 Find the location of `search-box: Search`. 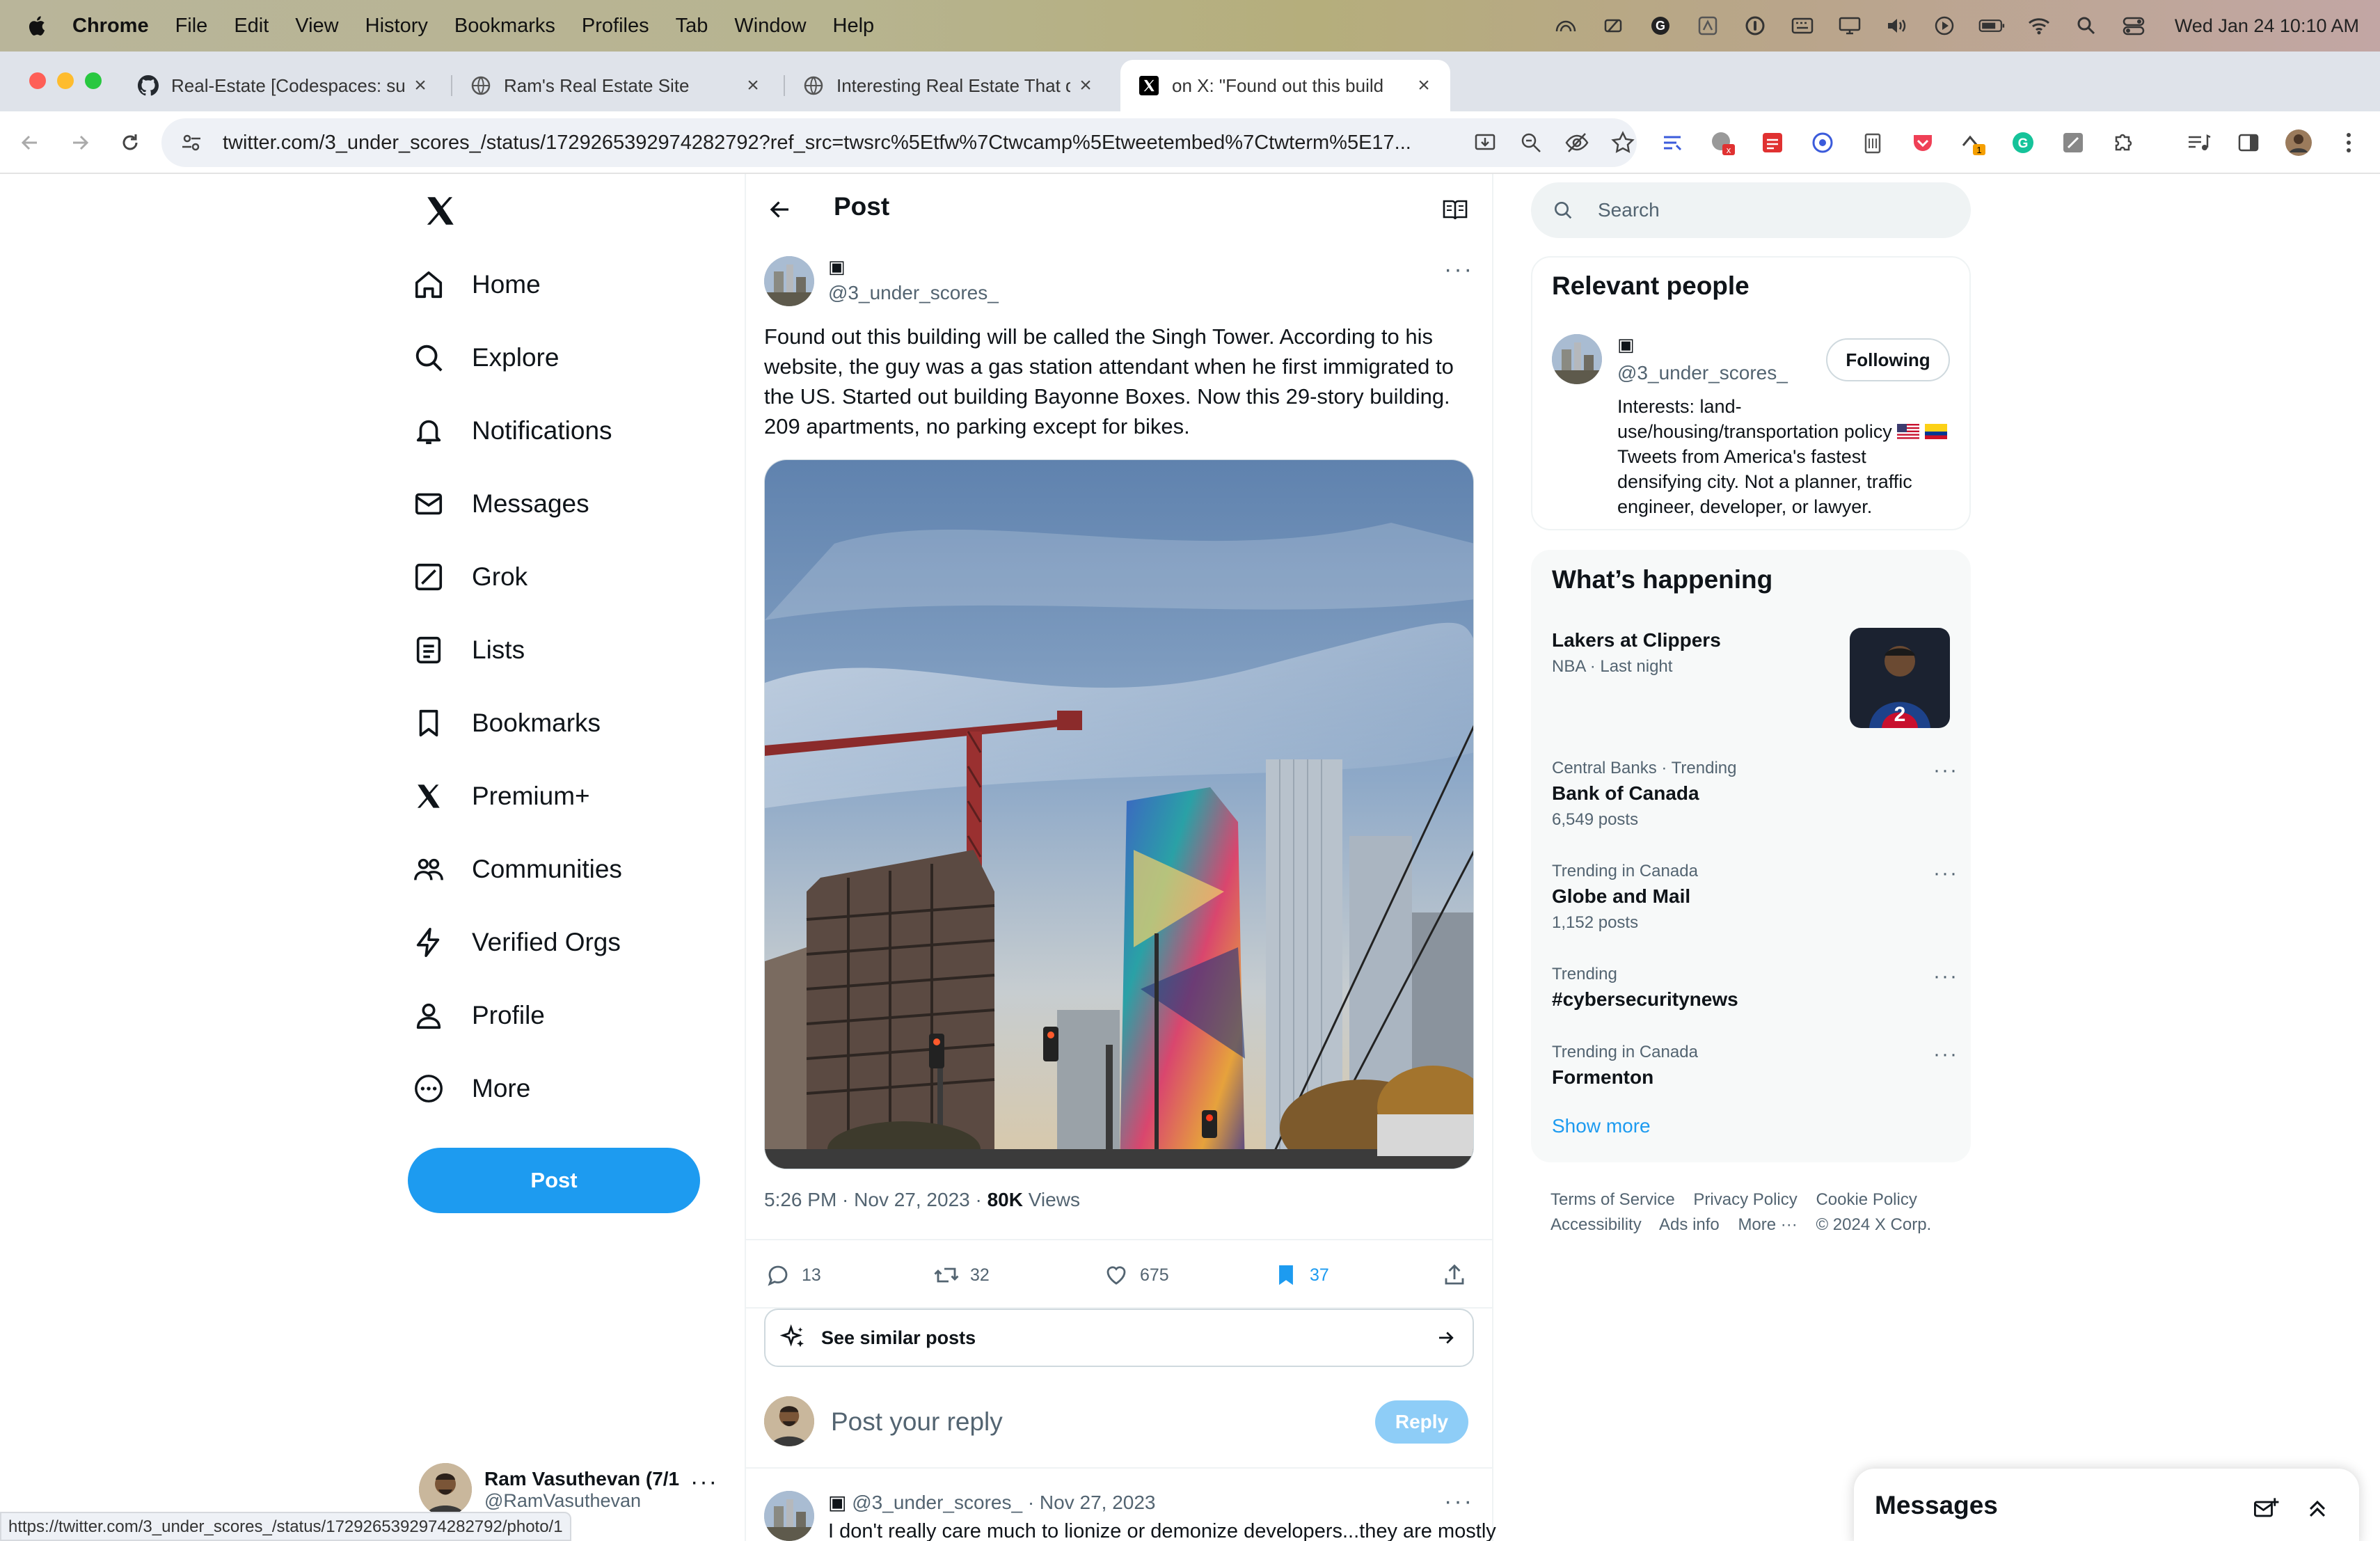

search-box: Search is located at coordinates (1751, 210).